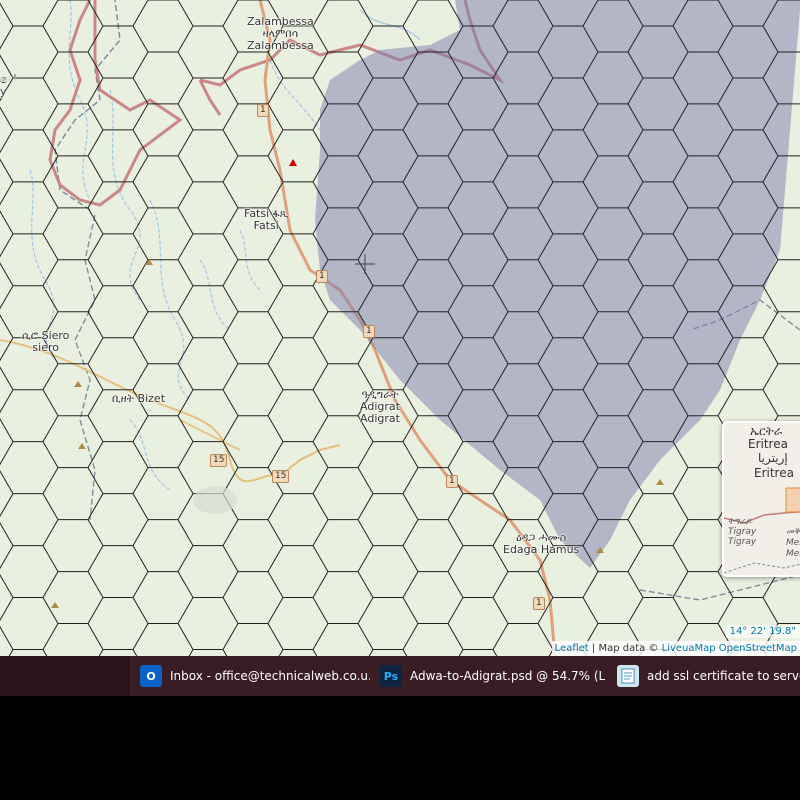  I want to click on leaflet-link: Leaflet, so click(572, 648).